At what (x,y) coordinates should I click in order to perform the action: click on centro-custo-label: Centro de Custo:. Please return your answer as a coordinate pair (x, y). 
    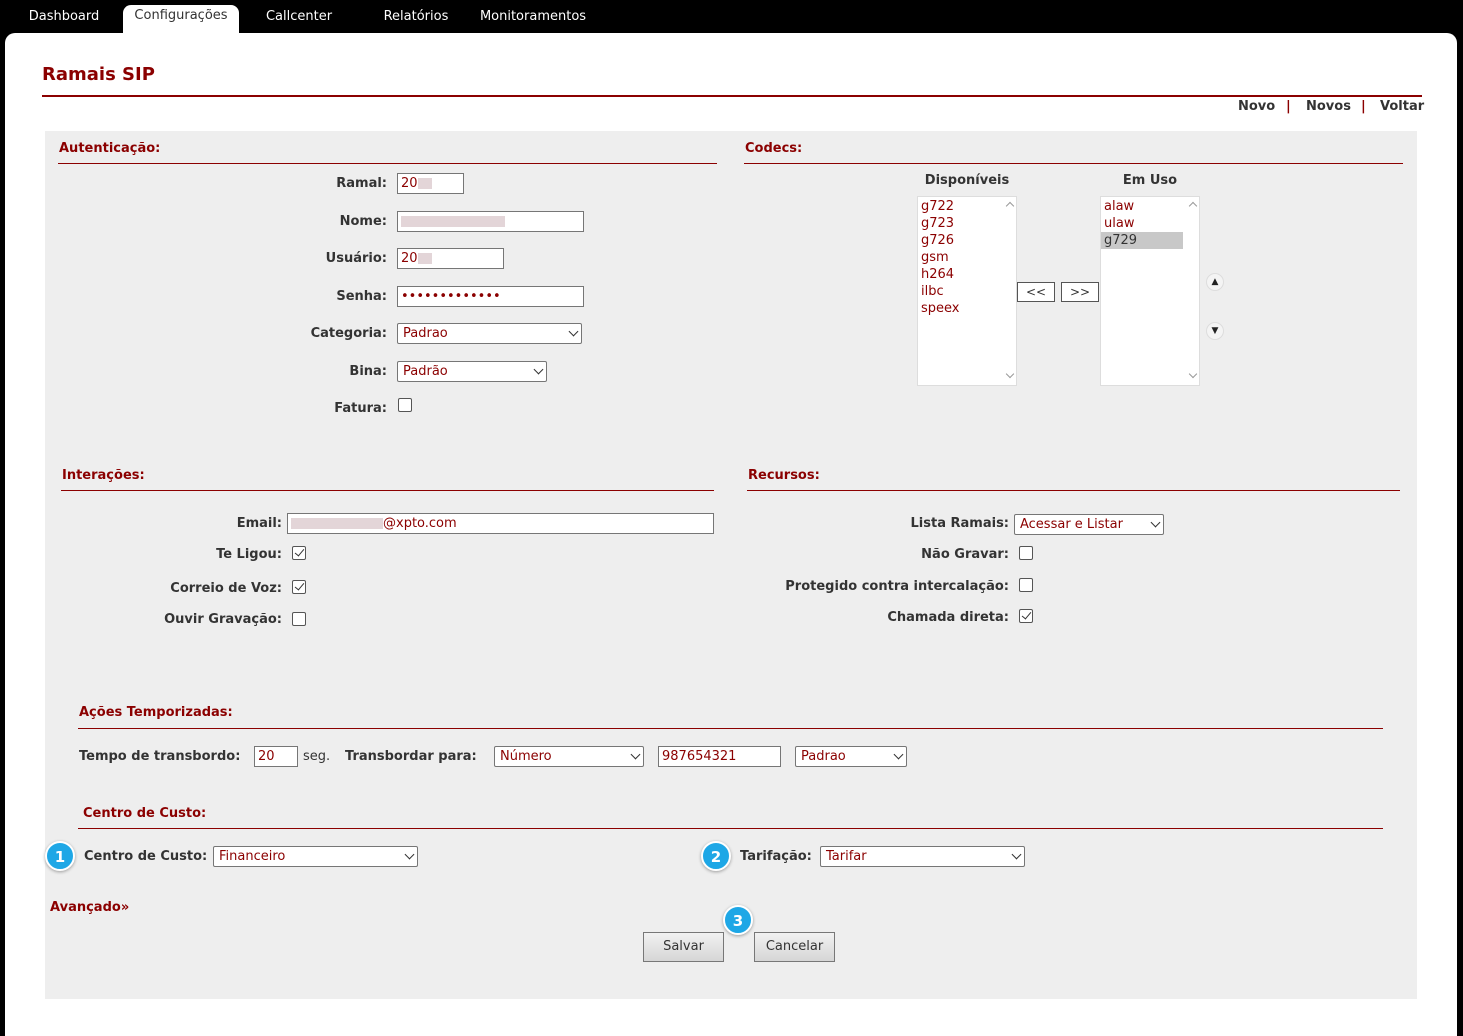
    Looking at the image, I should click on (146, 856).